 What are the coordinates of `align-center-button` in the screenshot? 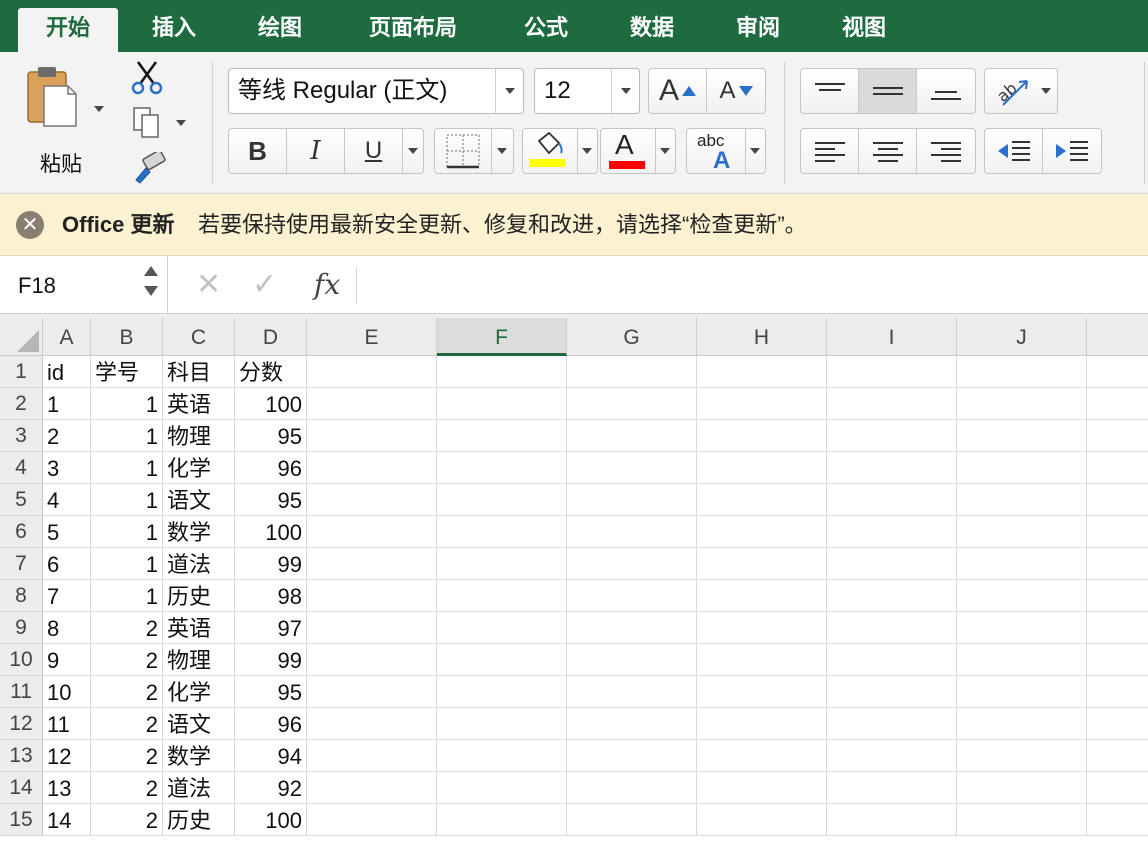 It's located at (888, 151).